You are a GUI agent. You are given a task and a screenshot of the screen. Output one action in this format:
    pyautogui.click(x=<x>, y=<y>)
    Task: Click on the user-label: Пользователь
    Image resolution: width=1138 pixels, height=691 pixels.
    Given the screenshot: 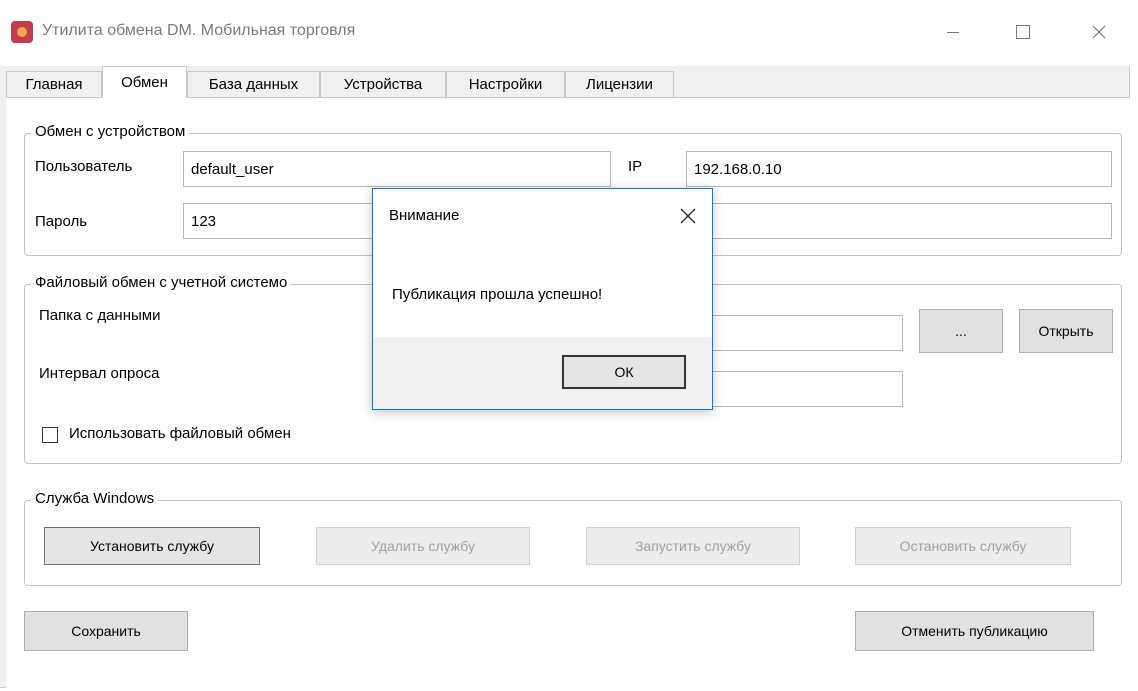 What is the action you would take?
    pyautogui.click(x=84, y=166)
    